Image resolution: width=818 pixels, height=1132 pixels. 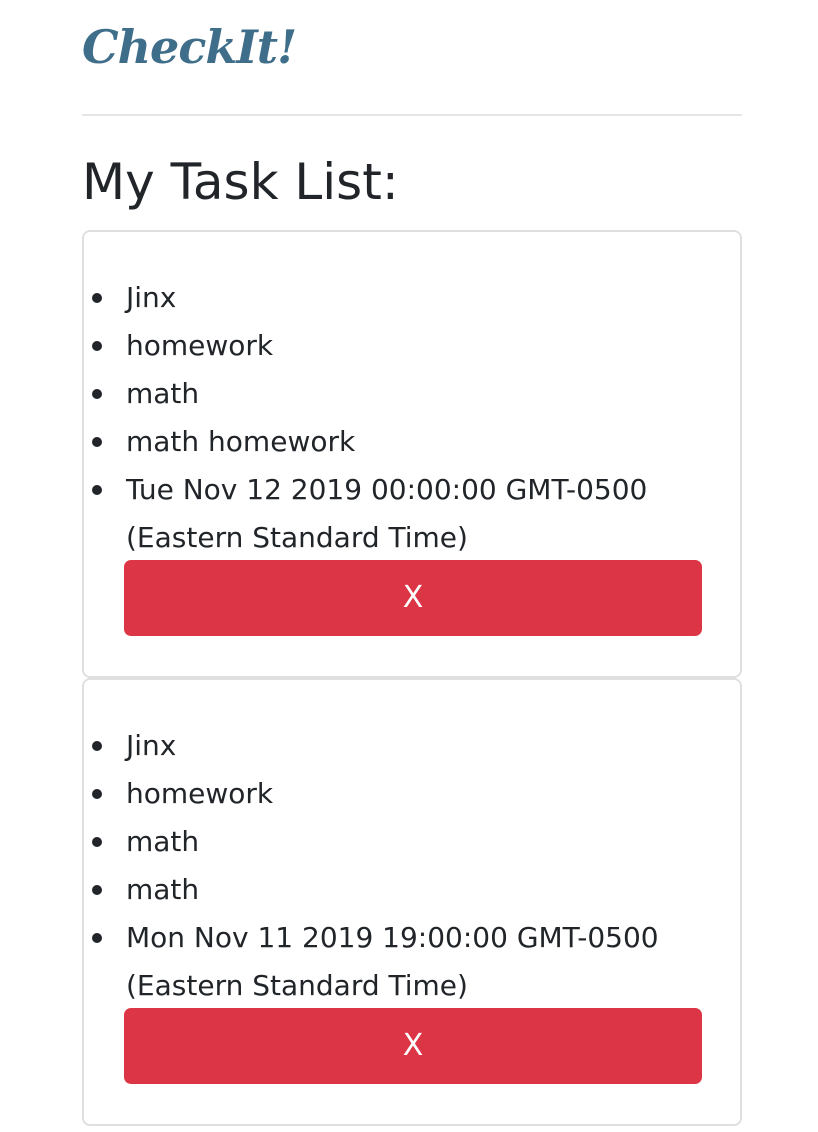 I want to click on list-item: math homework, so click(x=398, y=442).